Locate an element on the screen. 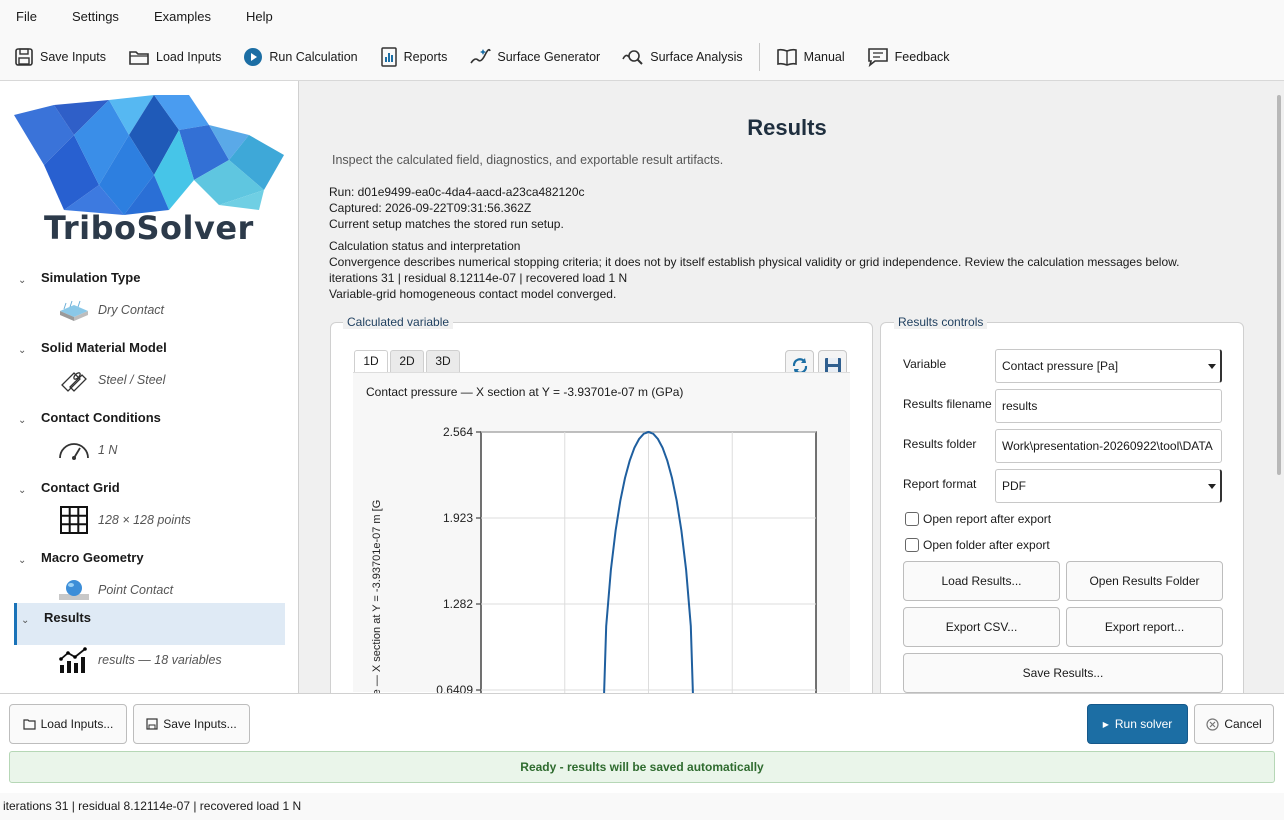  chart-icon is located at coordinates (73, 660).